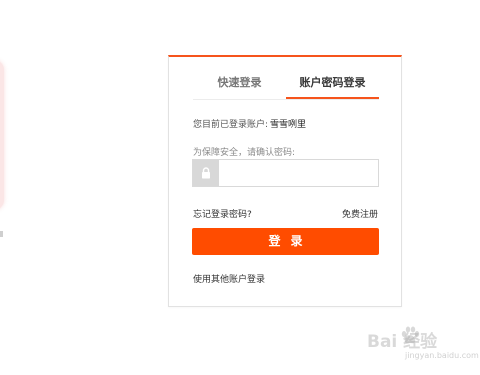 The image size is (480, 375). I want to click on password-field, so click(285, 173).